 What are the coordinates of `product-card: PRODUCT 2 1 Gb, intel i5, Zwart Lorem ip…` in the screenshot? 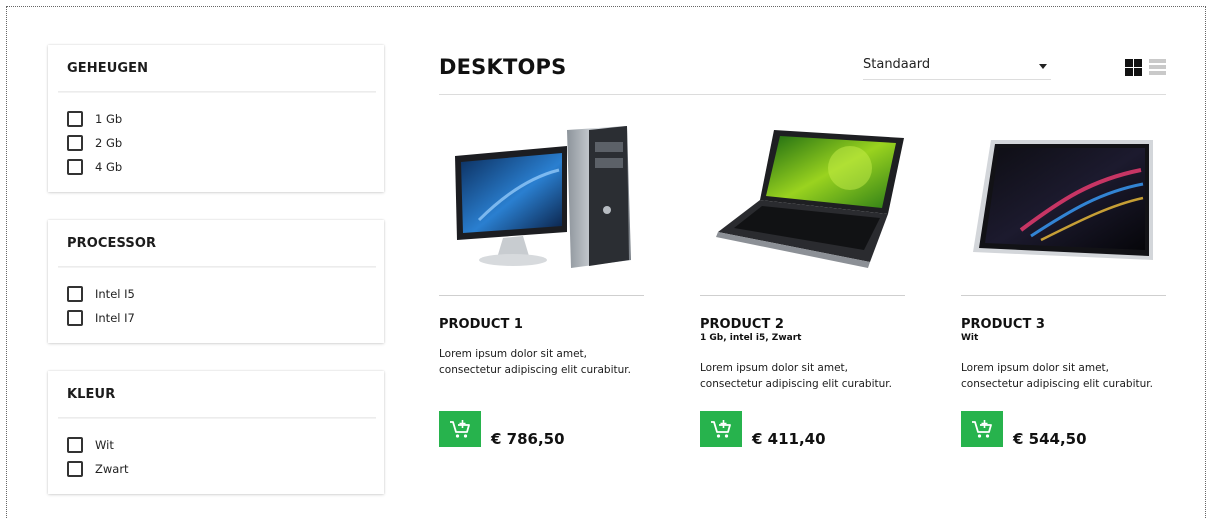 It's located at (802, 282).